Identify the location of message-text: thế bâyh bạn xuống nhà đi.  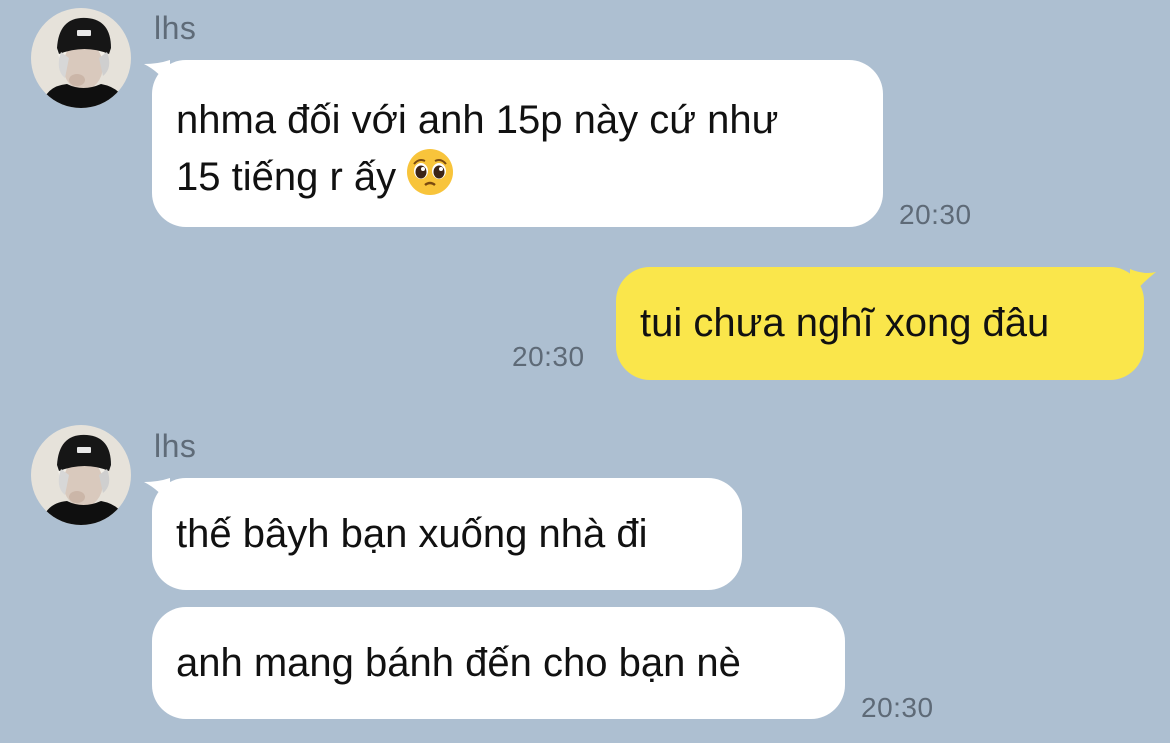
(412, 534).